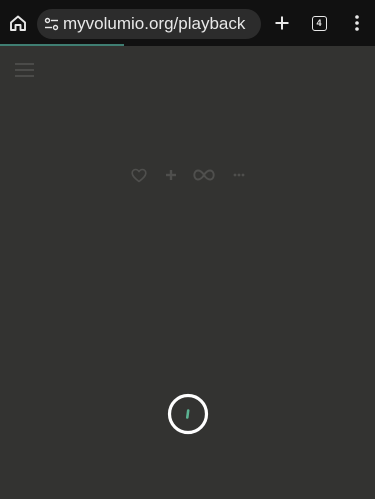 The image size is (375, 499). What do you see at coordinates (154, 24) in the screenshot?
I see `url-text: myvolumio.org/playback` at bounding box center [154, 24].